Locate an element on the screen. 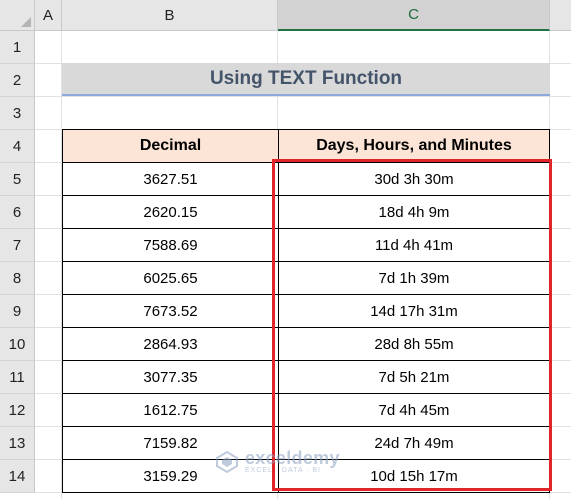  exceldemy-logo-icon is located at coordinates (227, 462).